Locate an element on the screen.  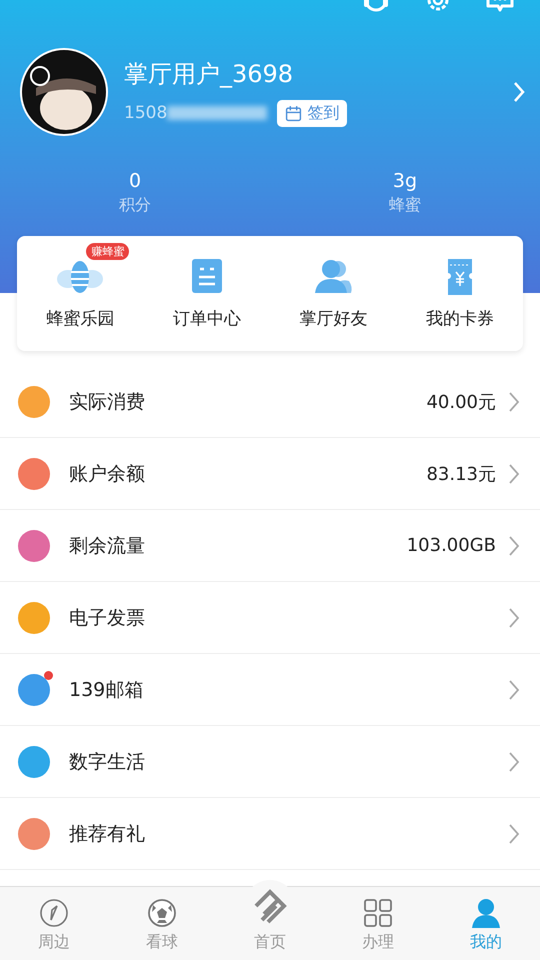
username: 掌厅用户_3698 is located at coordinates (209, 74).